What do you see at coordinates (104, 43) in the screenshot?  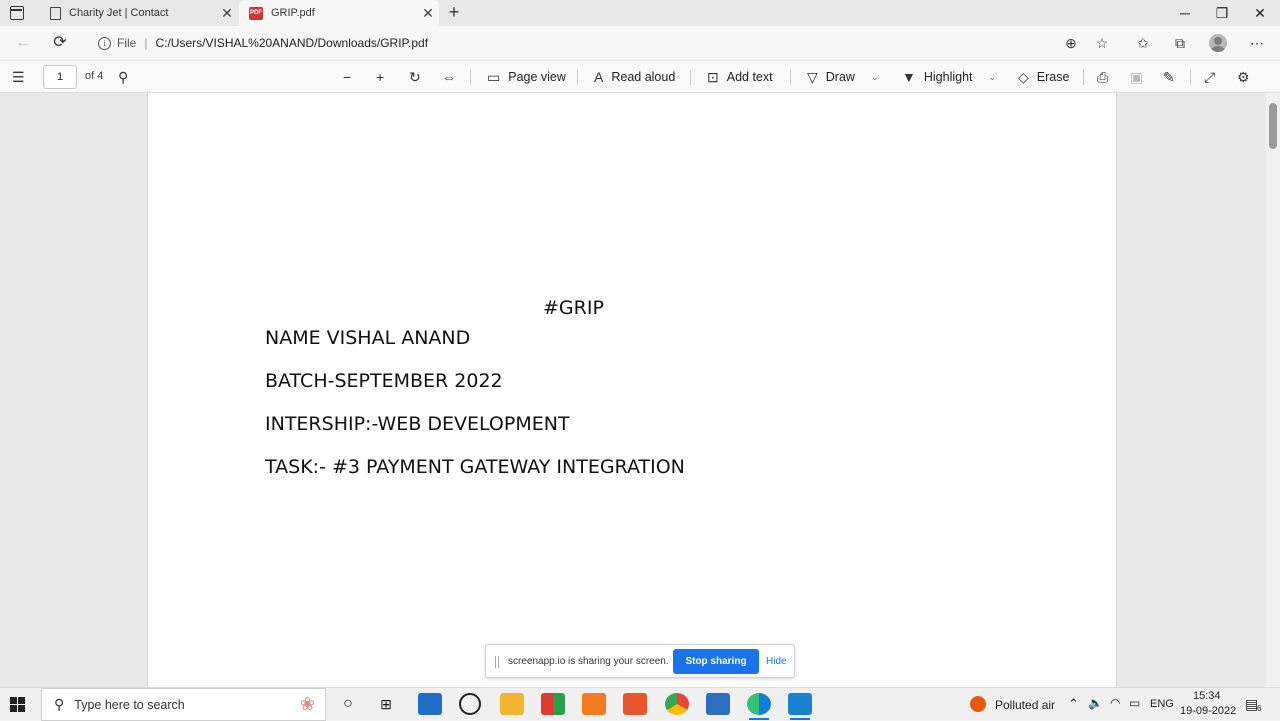 I see `info-icon: i` at bounding box center [104, 43].